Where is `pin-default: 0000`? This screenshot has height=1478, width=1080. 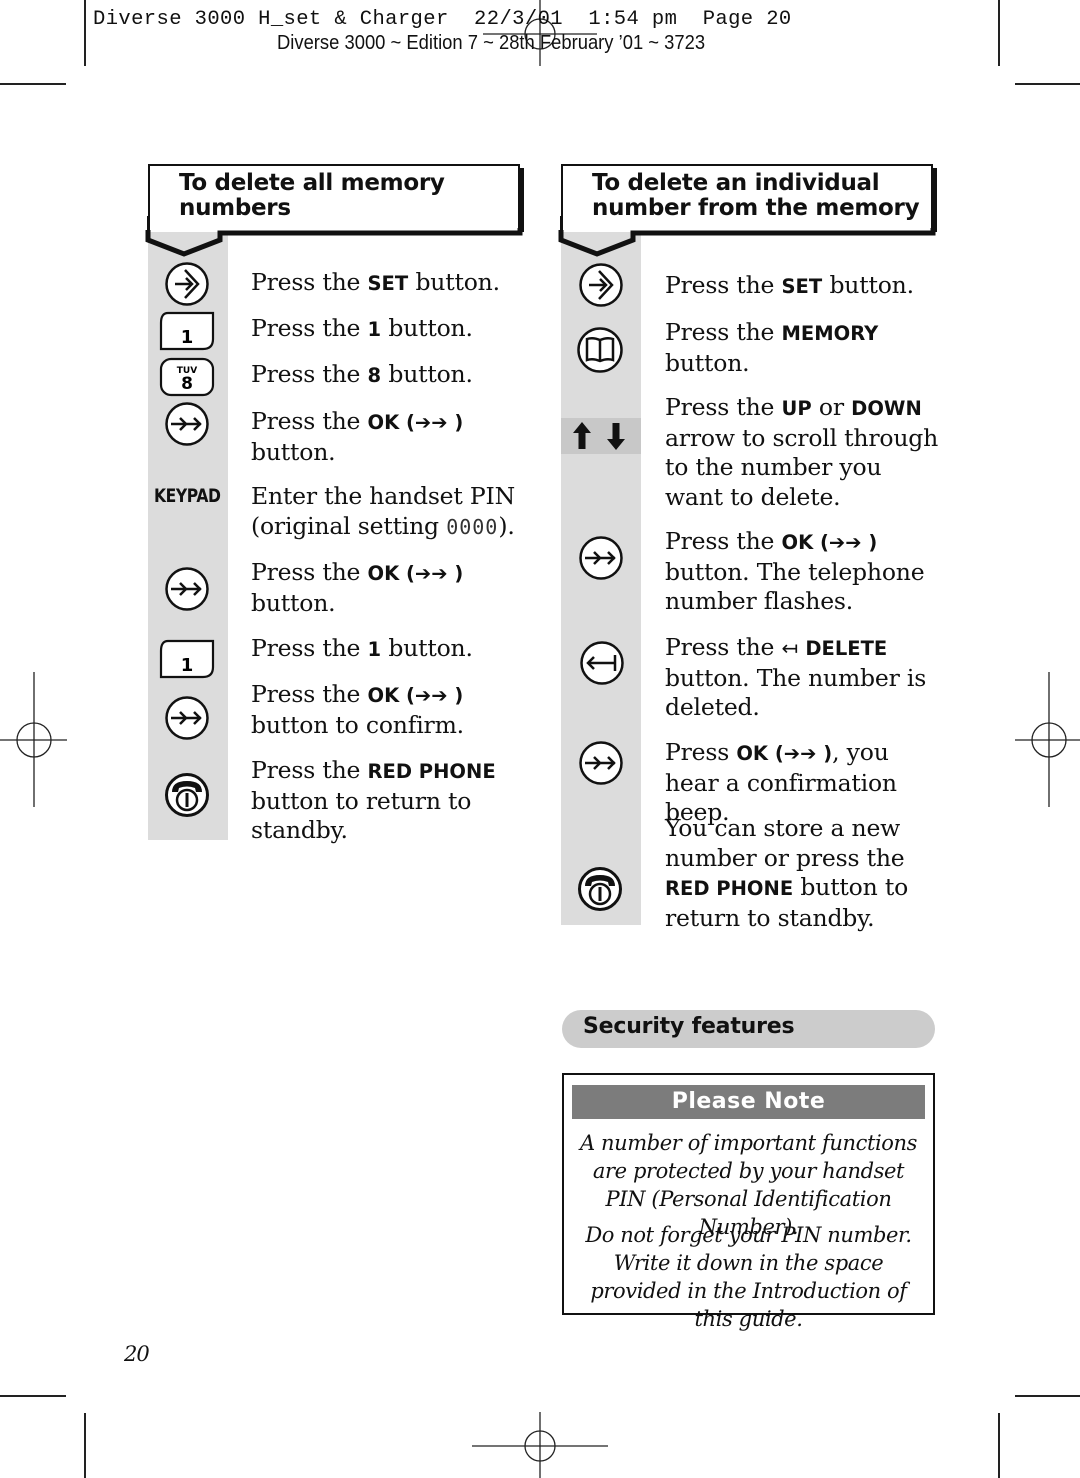 pin-default: 0000 is located at coordinates (472, 526).